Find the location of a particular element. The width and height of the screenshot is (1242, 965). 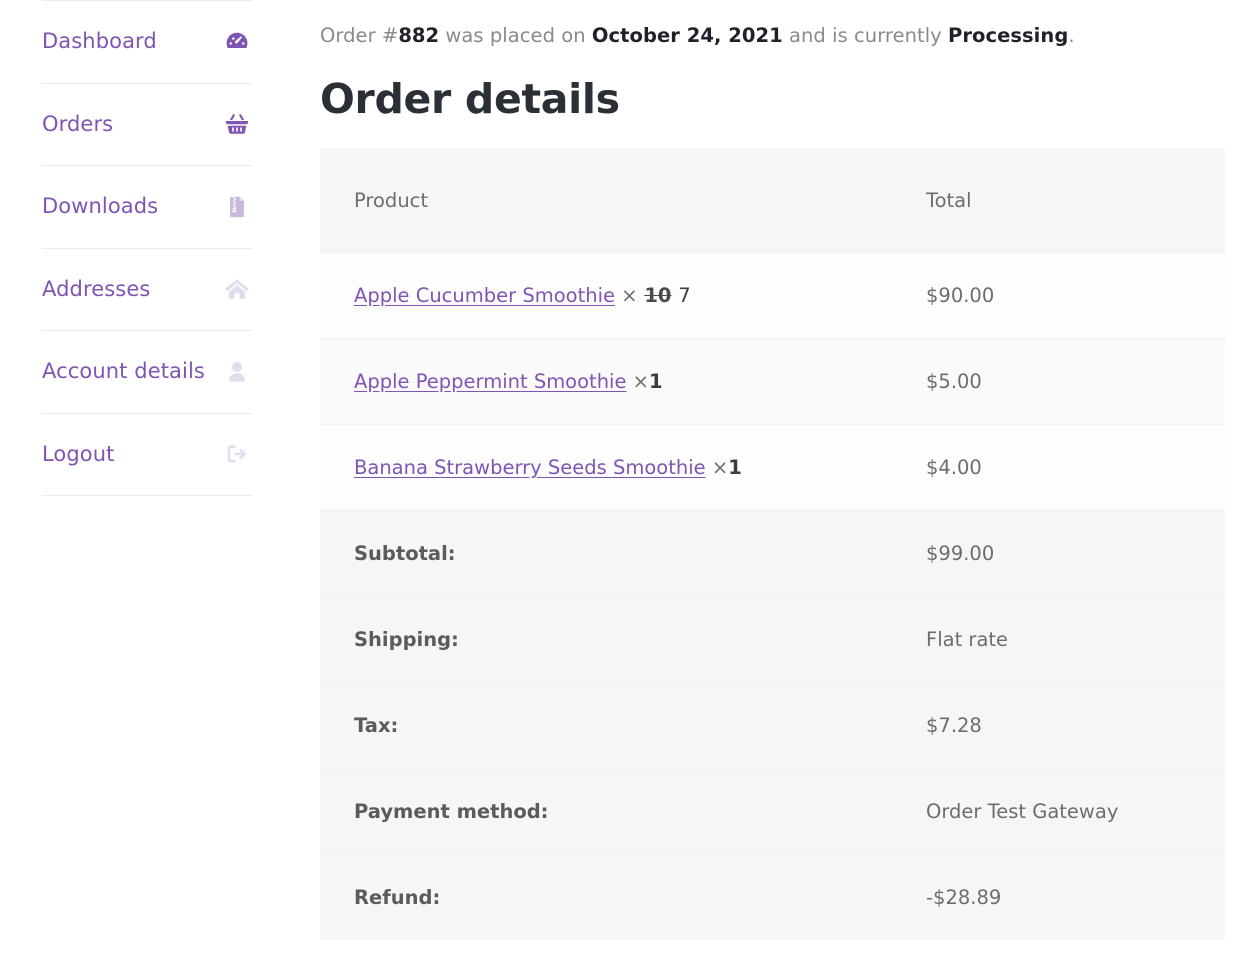

summary-row-payment-method: Payment method: Order Test Gateway is located at coordinates (772, 811).